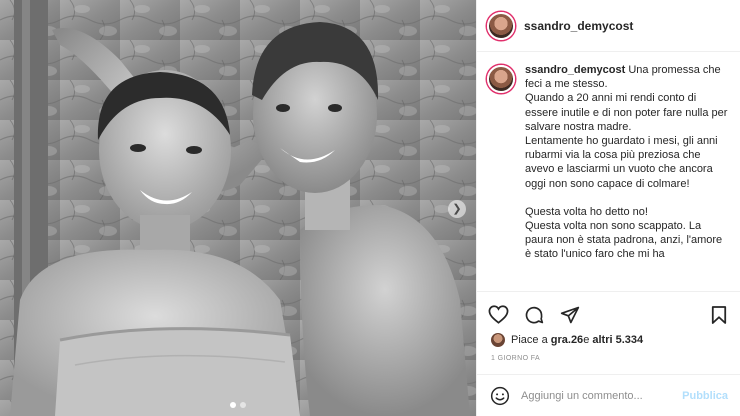 The image size is (740, 416). Describe the element at coordinates (578, 26) in the screenshot. I see `author-username: ssandro_demycost` at that location.